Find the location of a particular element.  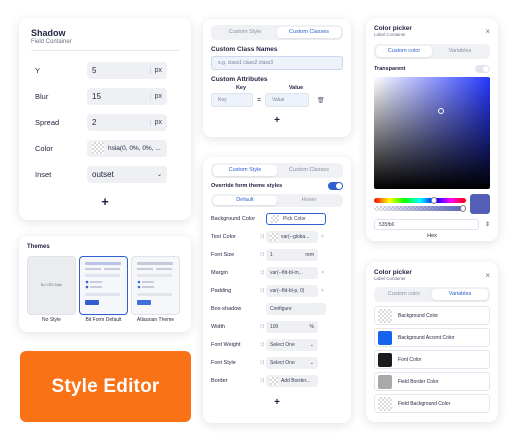

custom-class-names-heading: Custom Class Names is located at coordinates (244, 49).